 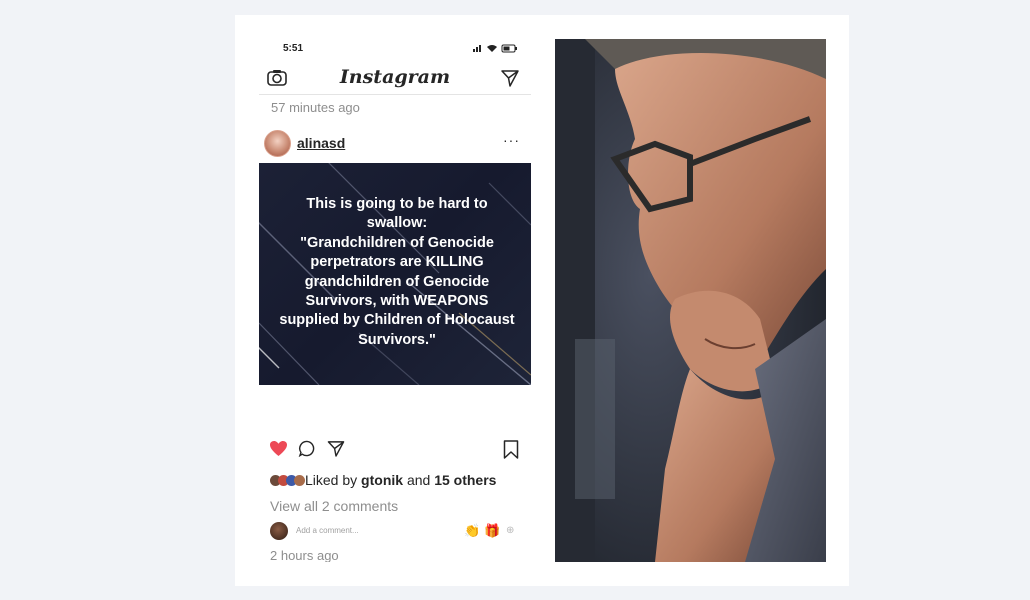 I want to click on liked-by-others: 15 others, so click(x=465, y=480).